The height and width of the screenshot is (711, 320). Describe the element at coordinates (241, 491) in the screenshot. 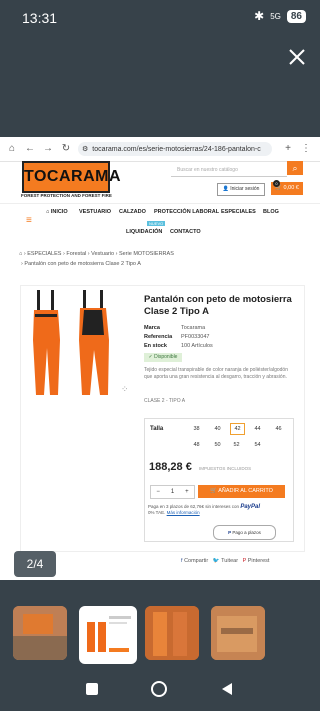

I see `add-to-cart-button: 🛒 AÑADIR AL CARRITO` at that location.